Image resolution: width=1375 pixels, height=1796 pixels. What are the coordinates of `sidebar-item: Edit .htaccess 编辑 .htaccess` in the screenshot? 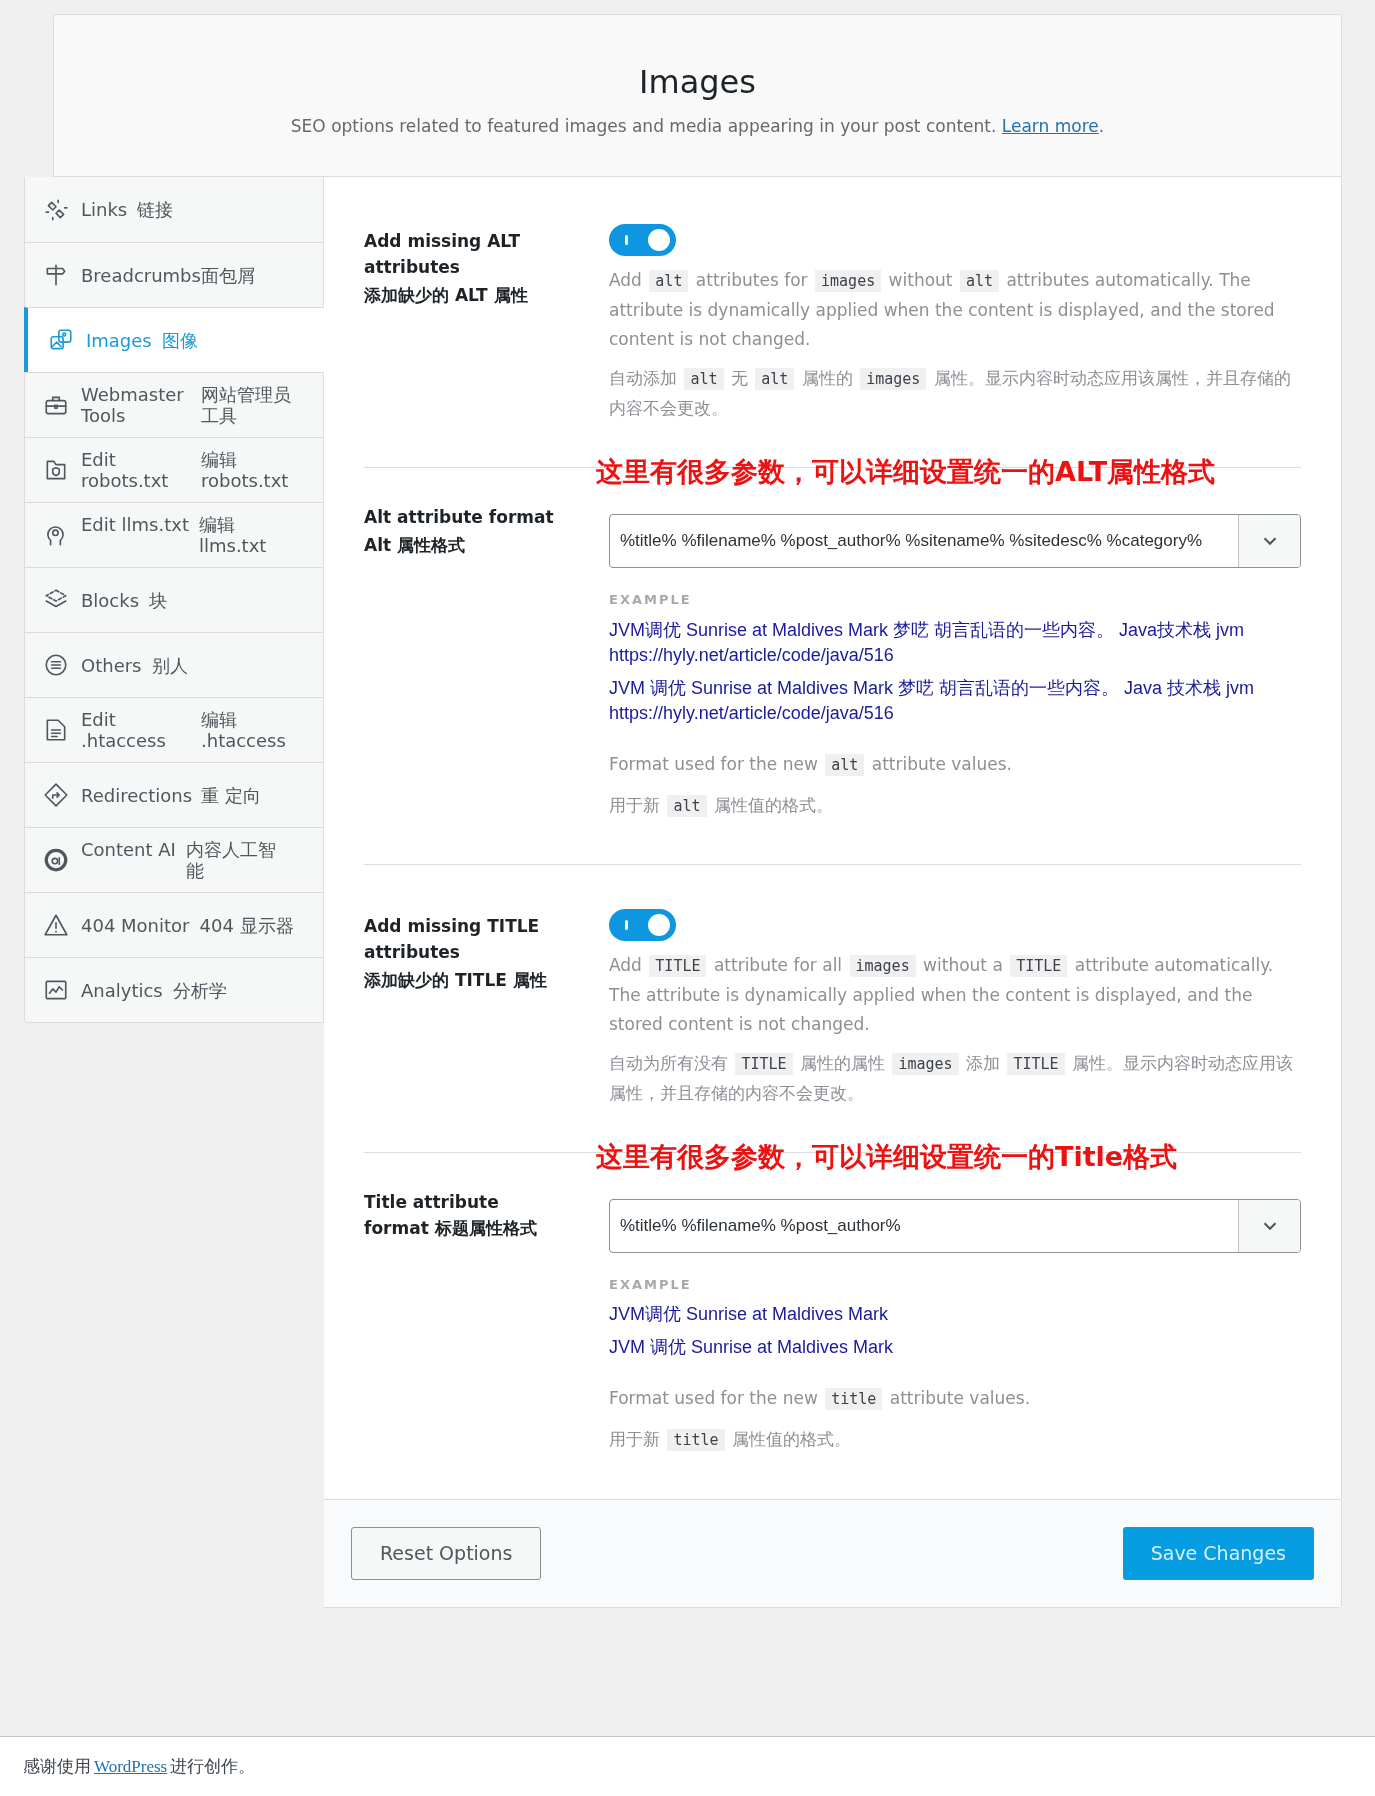 It's located at (174, 729).